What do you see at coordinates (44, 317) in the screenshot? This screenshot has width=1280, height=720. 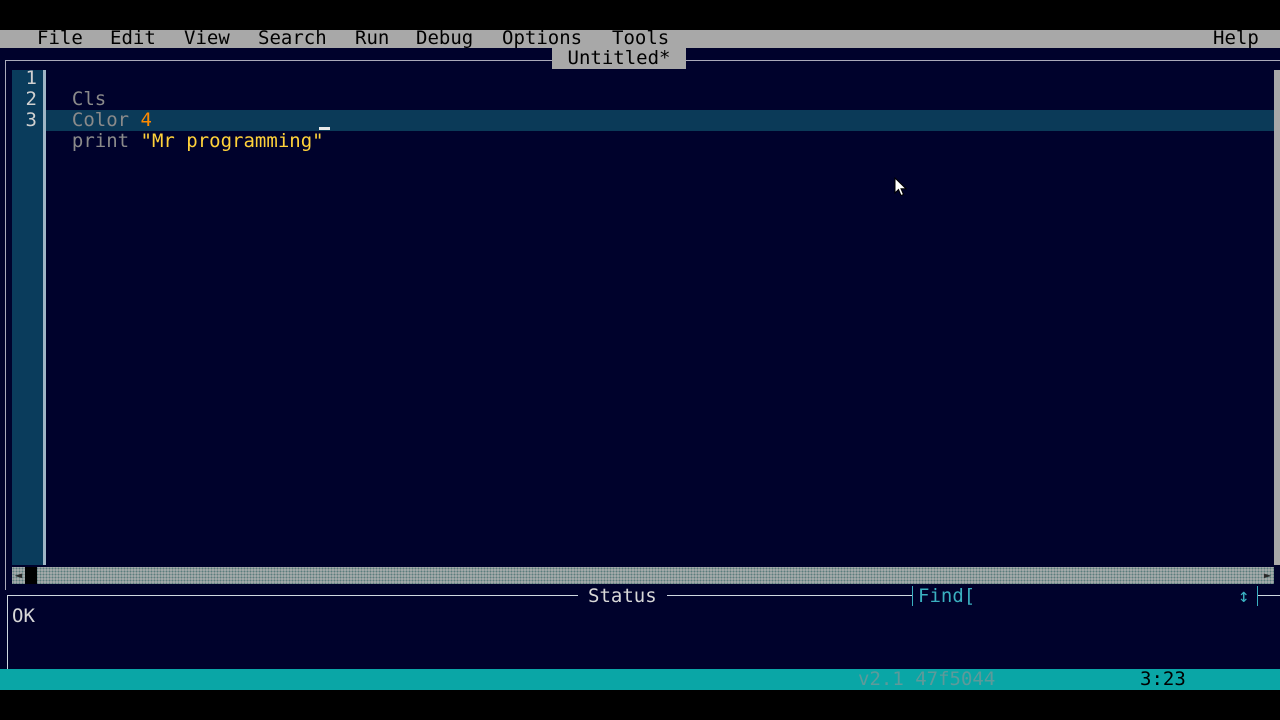 I see `gutter-divider` at bounding box center [44, 317].